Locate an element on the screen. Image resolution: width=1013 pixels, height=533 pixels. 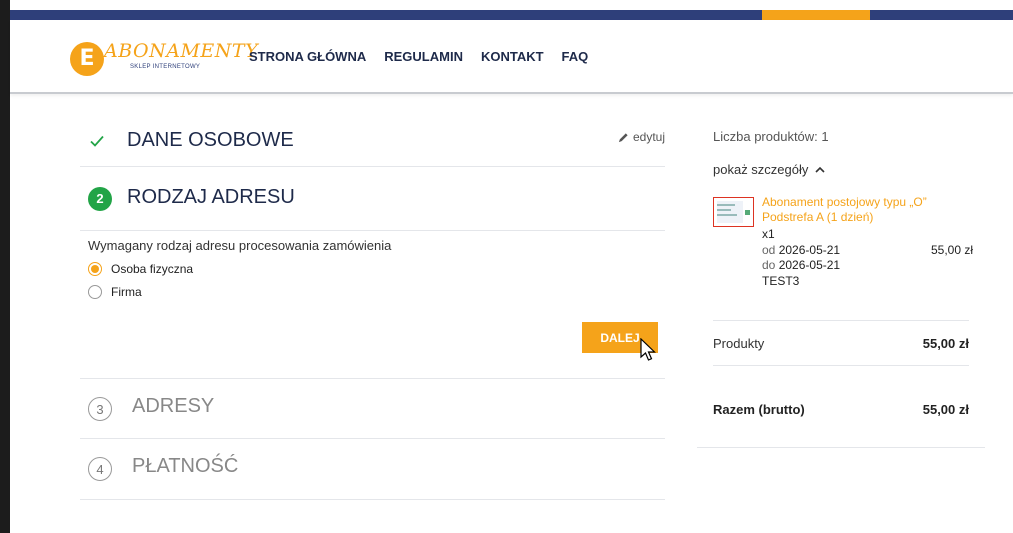
logo-tagline: SKLEP INTERNETOWY is located at coordinates (165, 67).